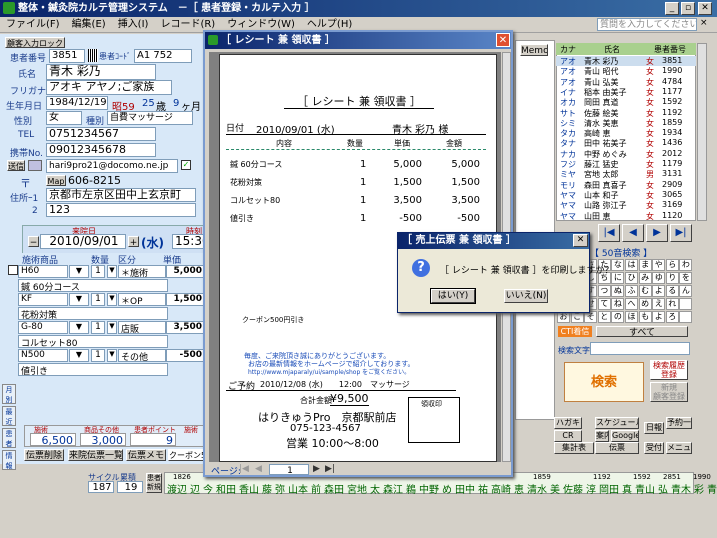  I want to click on patient-list-row: シミ 清水 美恵女 1859, so click(626, 123).